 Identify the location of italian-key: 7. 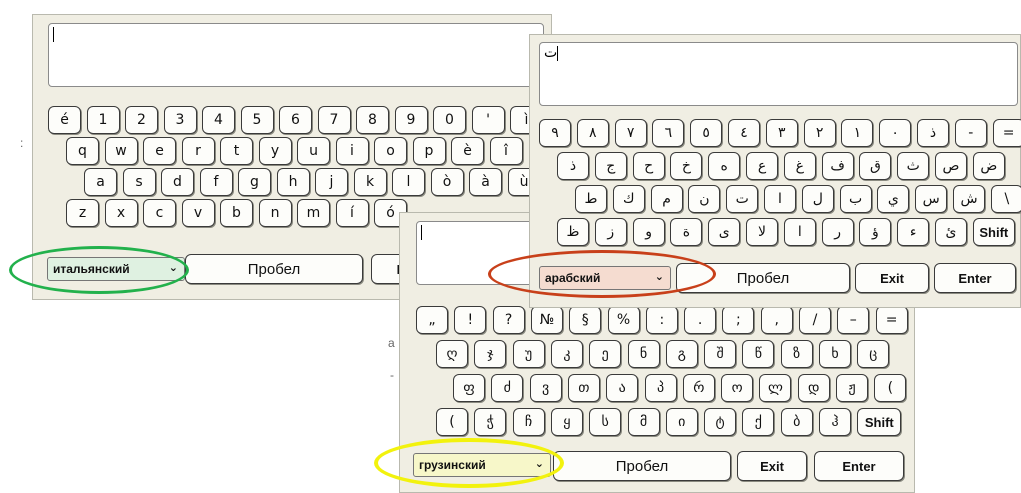
(334, 120).